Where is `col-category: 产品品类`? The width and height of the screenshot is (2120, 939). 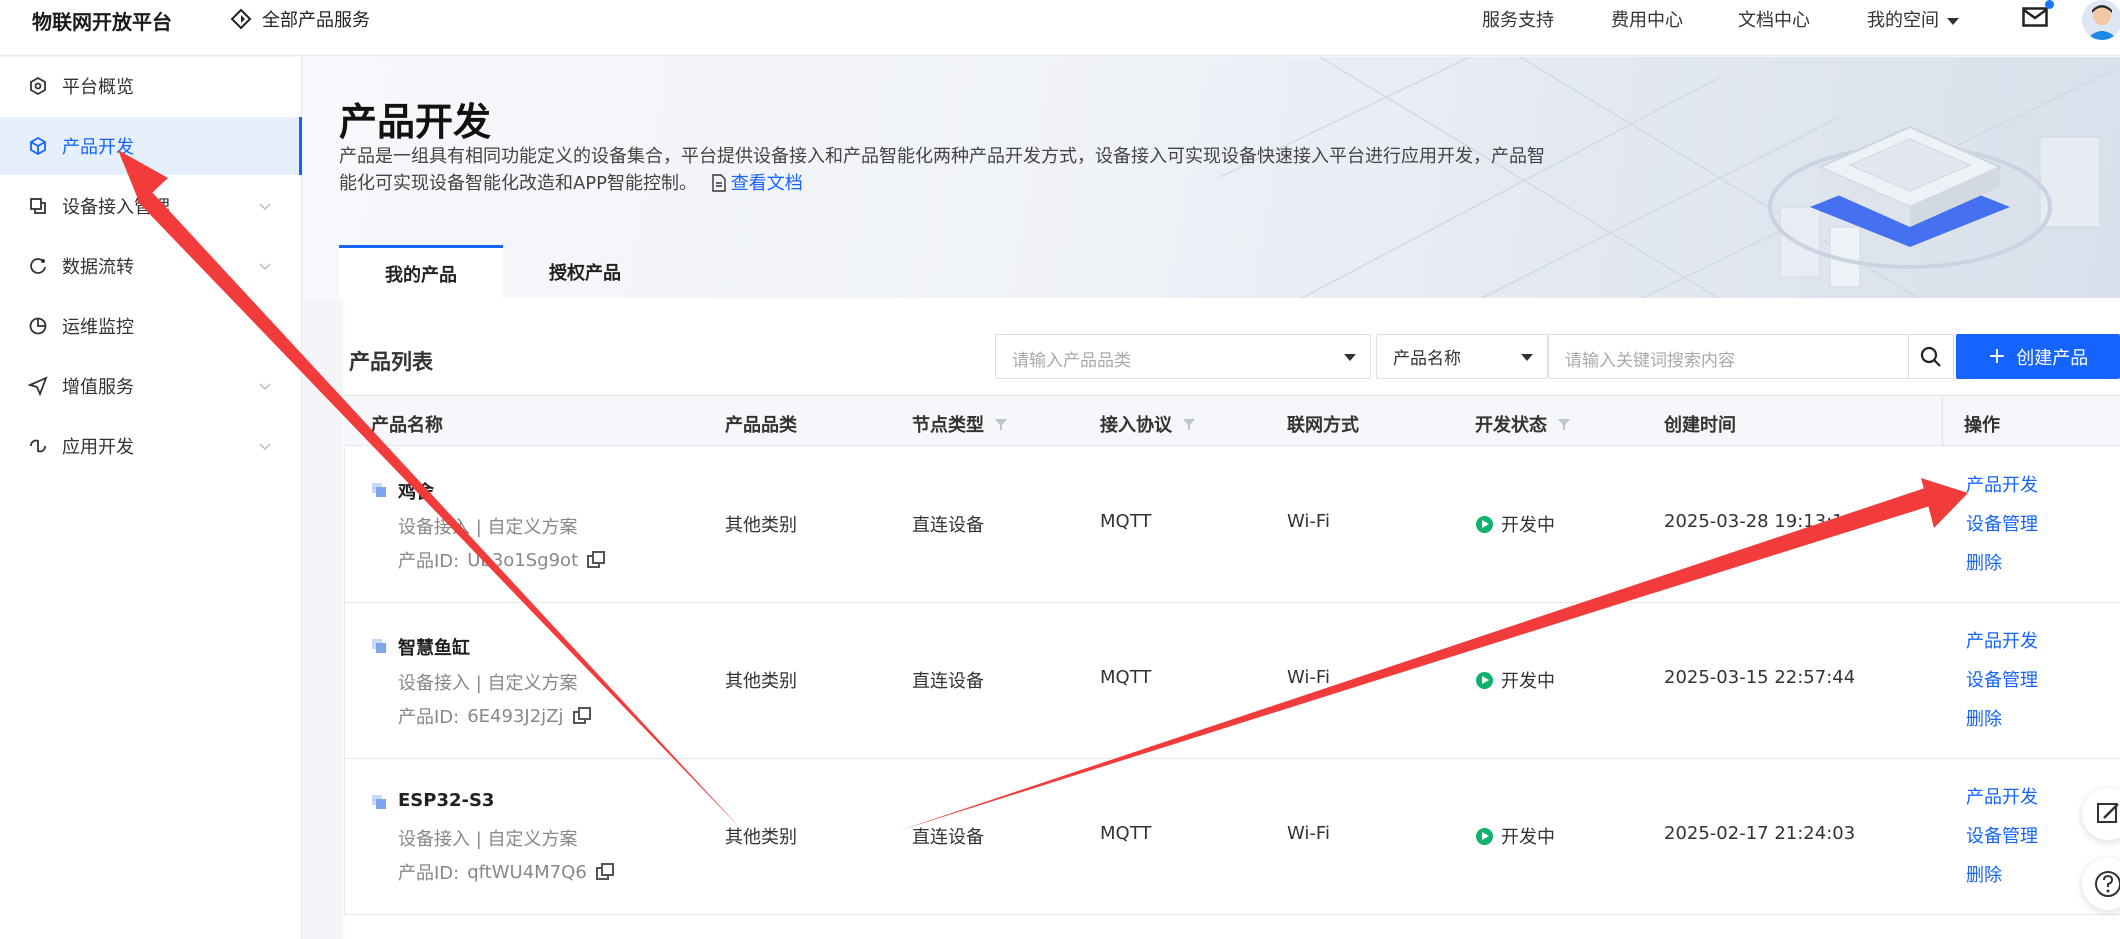
col-category: 产品品类 is located at coordinates (761, 425).